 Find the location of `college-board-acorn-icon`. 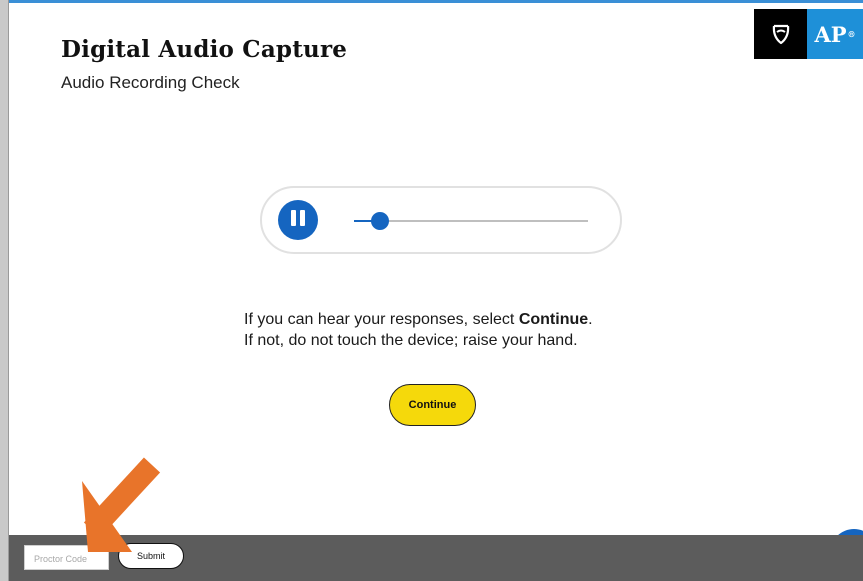

college-board-acorn-icon is located at coordinates (780, 34).